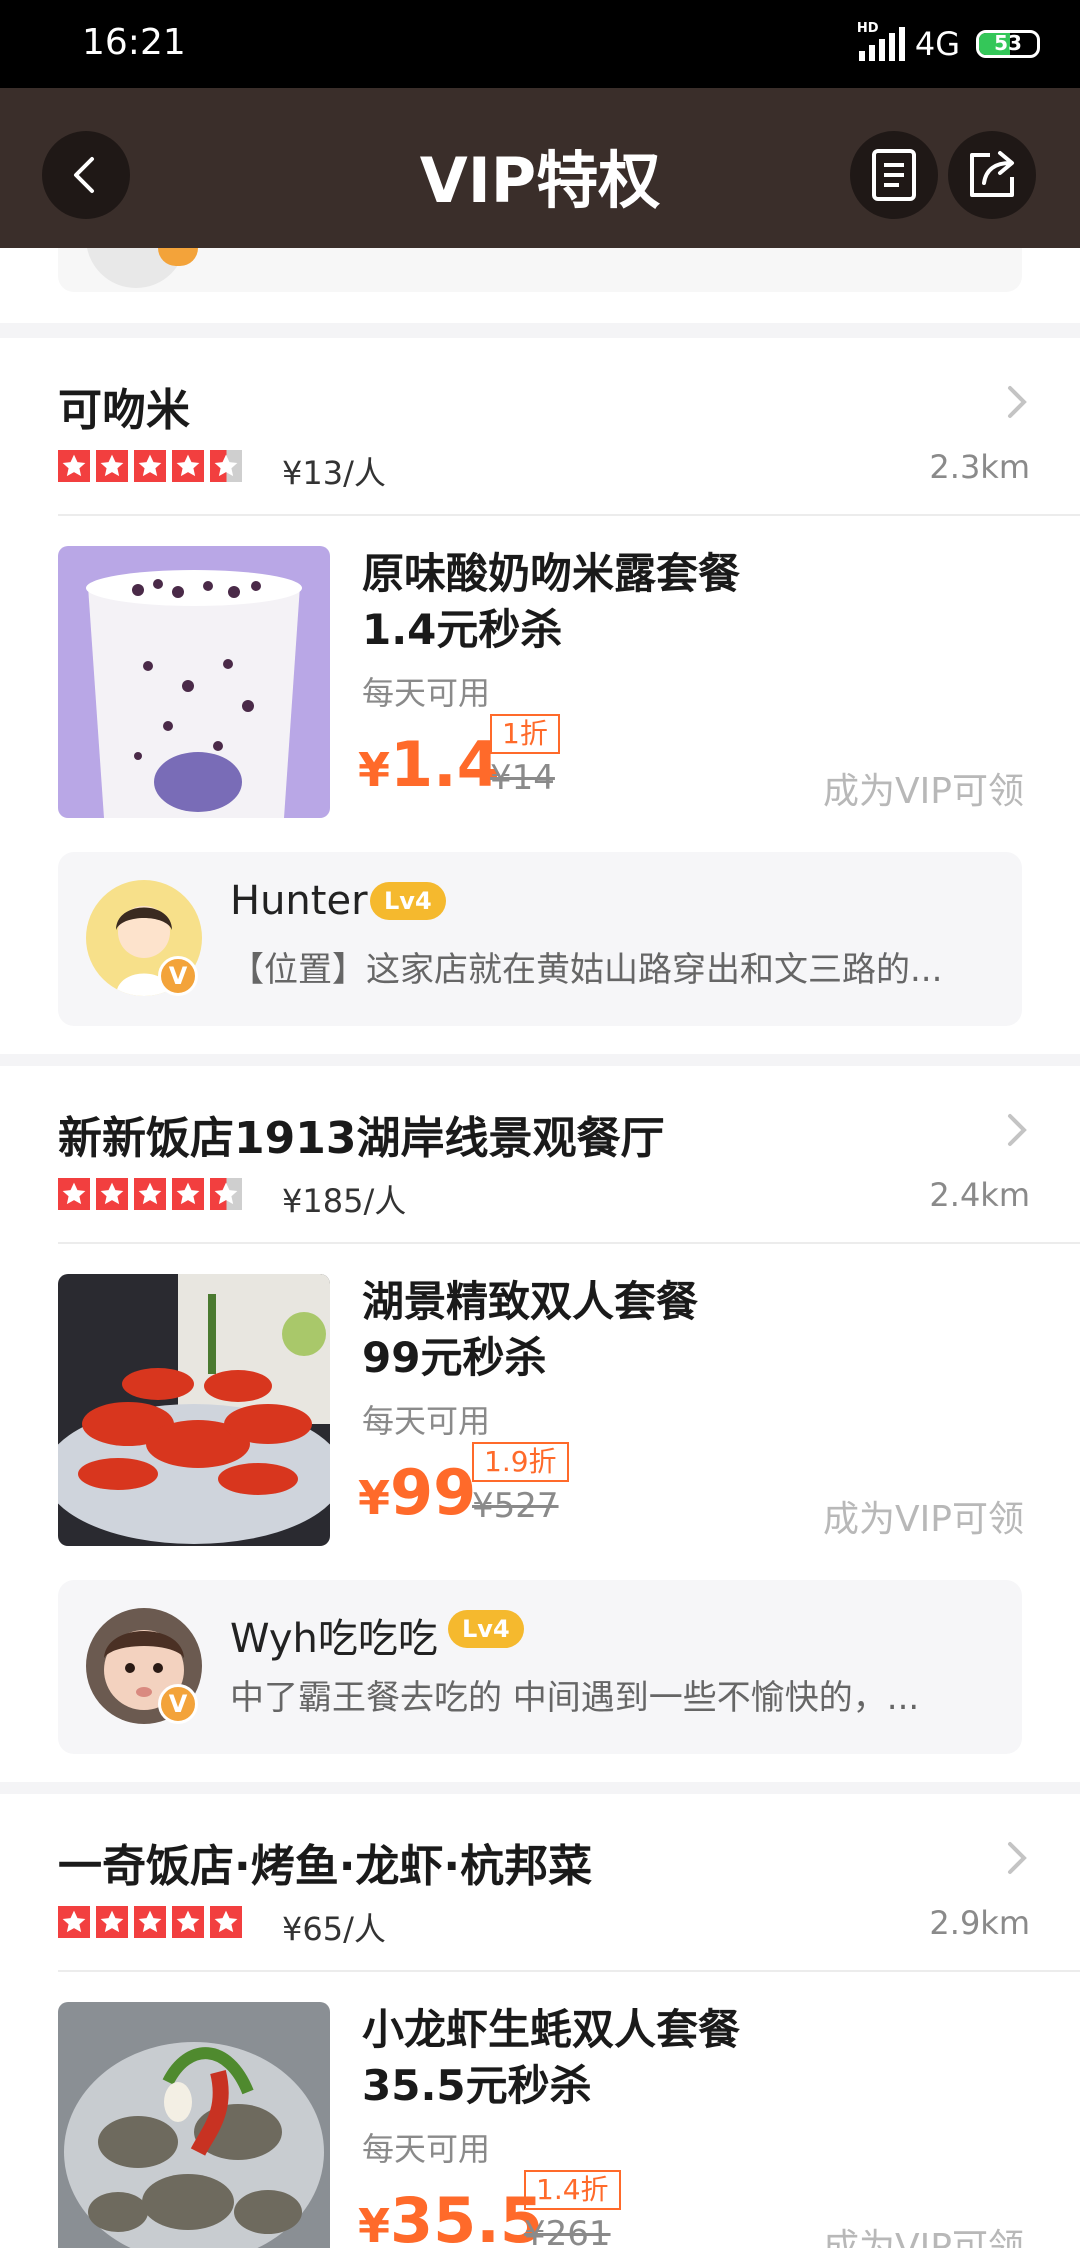  Describe the element at coordinates (515, 1506) in the screenshot. I see `original-price: ¥527` at that location.